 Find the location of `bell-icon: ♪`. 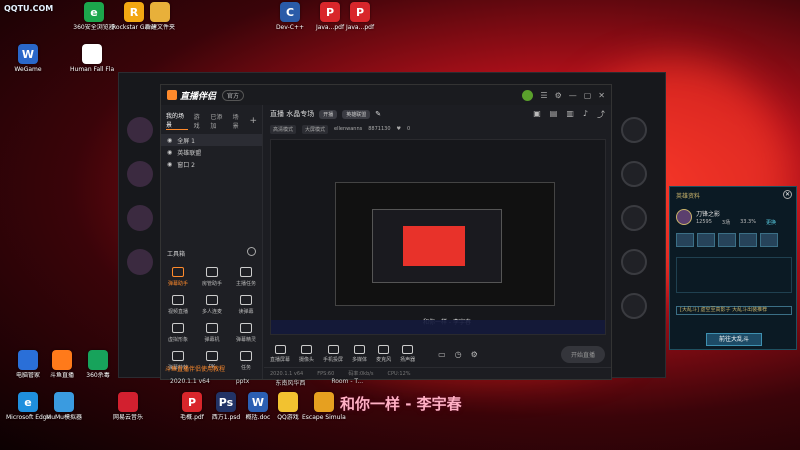

bell-icon: ♪ is located at coordinates (585, 114).